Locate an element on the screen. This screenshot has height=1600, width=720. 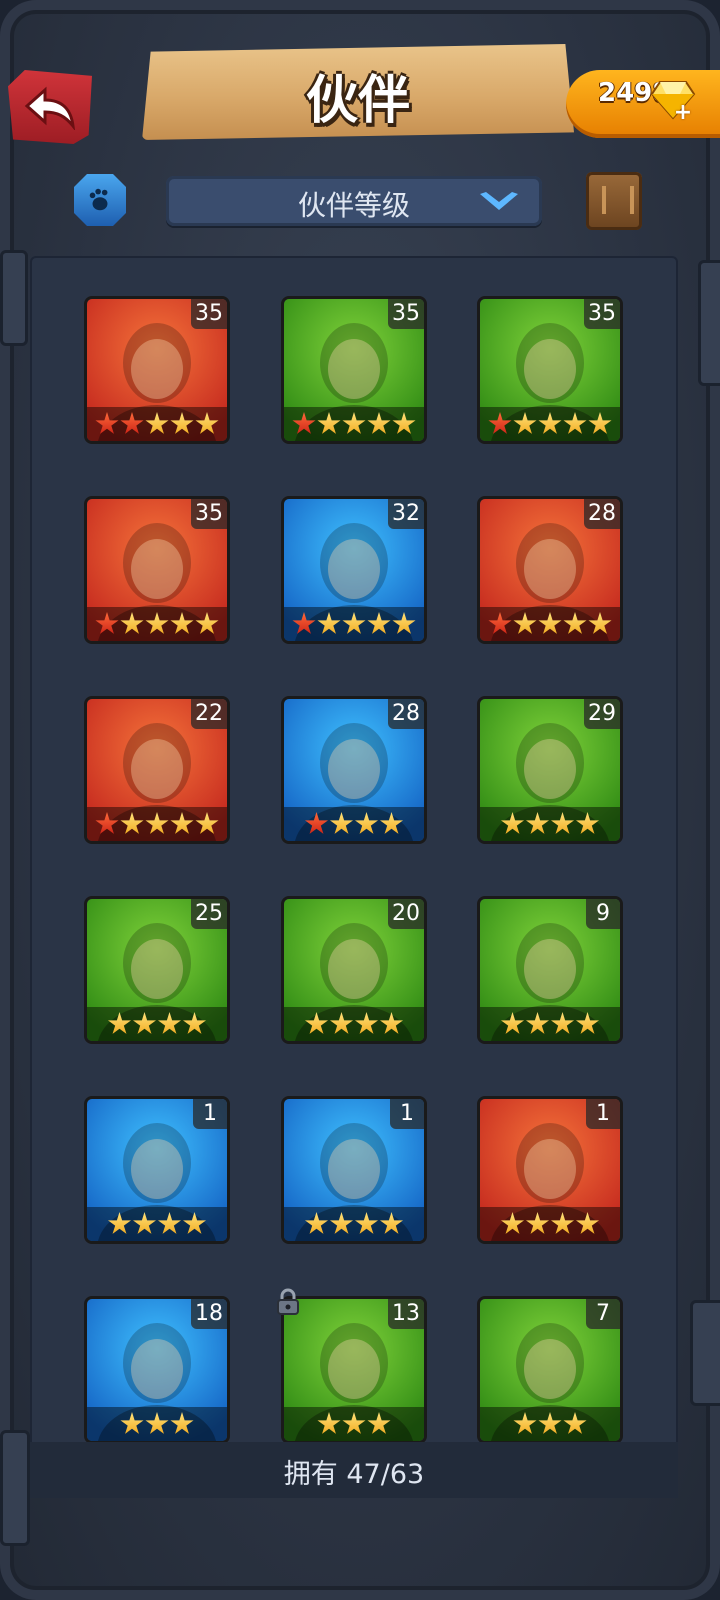
hero-card: 13 is located at coordinates (354, 1370).